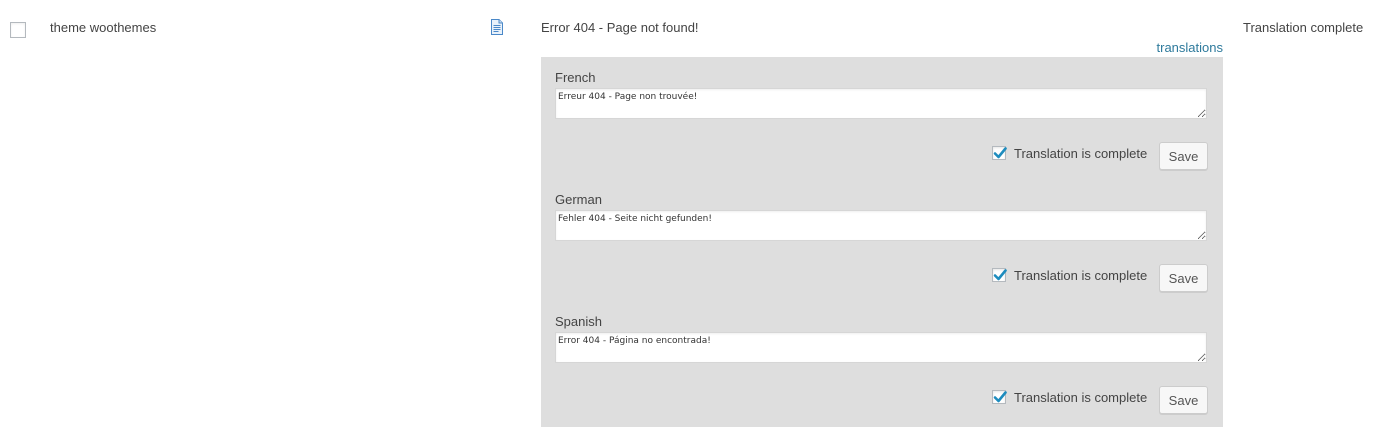 This screenshot has width=1380, height=442. I want to click on translation-status: Translation complete, so click(1303, 27).